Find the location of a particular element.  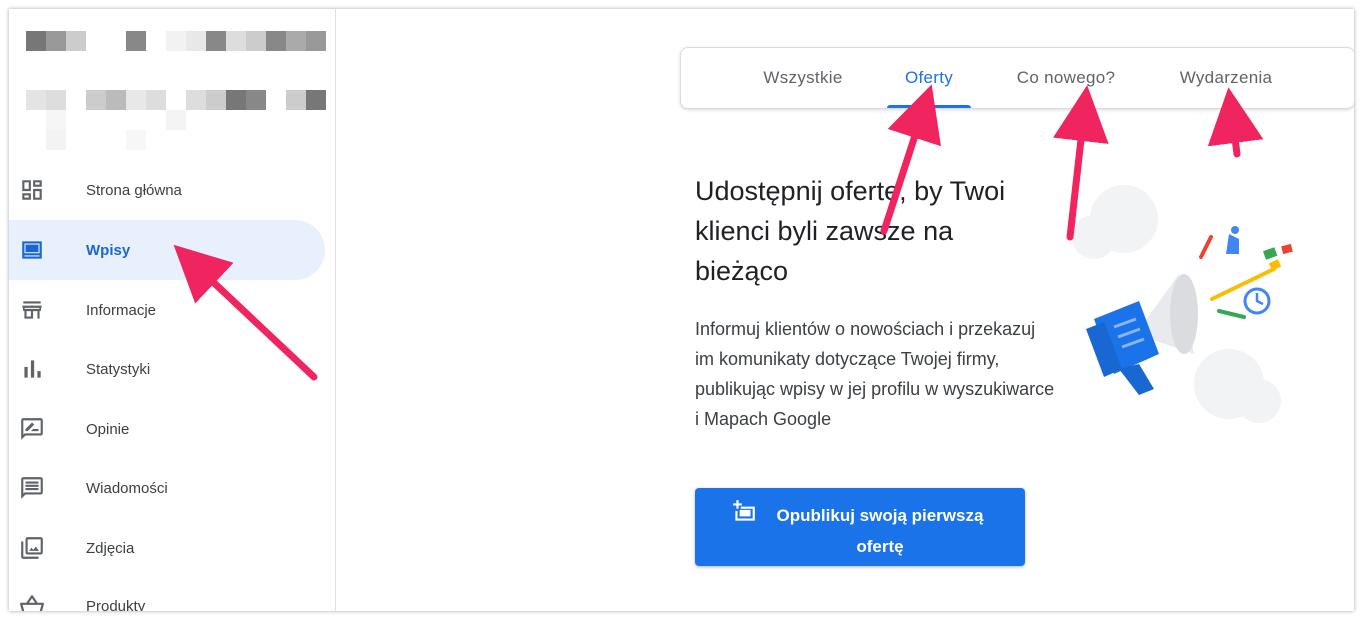

tab-events: Wydarzenia is located at coordinates (1226, 78).